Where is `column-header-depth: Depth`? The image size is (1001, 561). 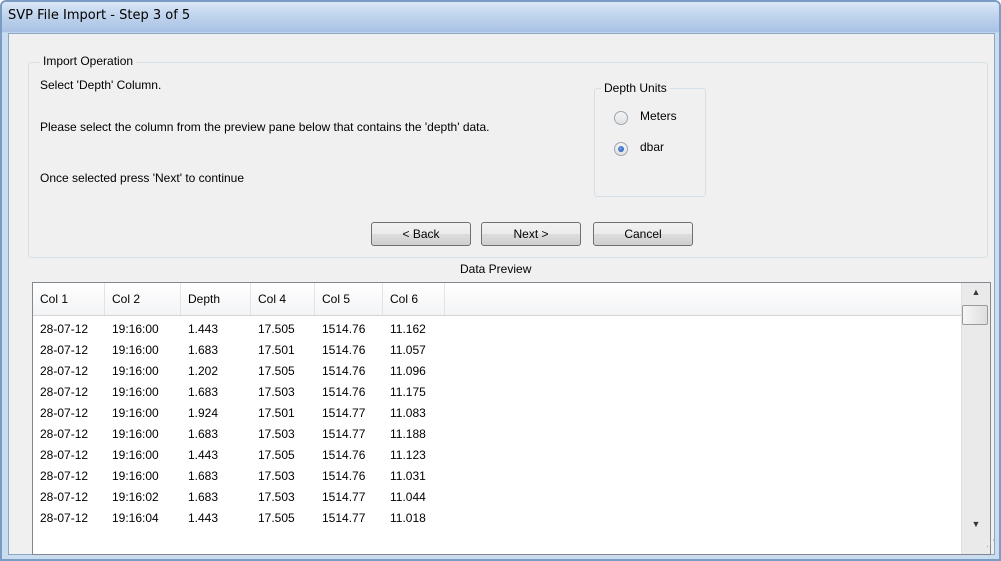
column-header-depth: Depth is located at coordinates (216, 299).